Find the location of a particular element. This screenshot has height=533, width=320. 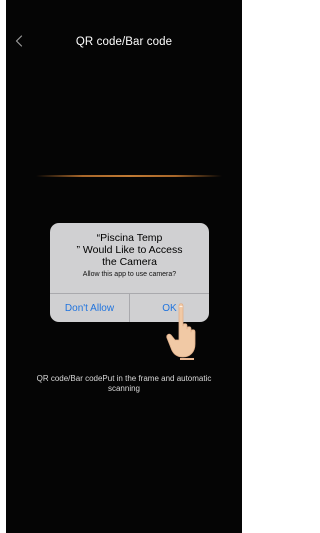

dont-allow-button: Don't Allow is located at coordinates (89, 308).